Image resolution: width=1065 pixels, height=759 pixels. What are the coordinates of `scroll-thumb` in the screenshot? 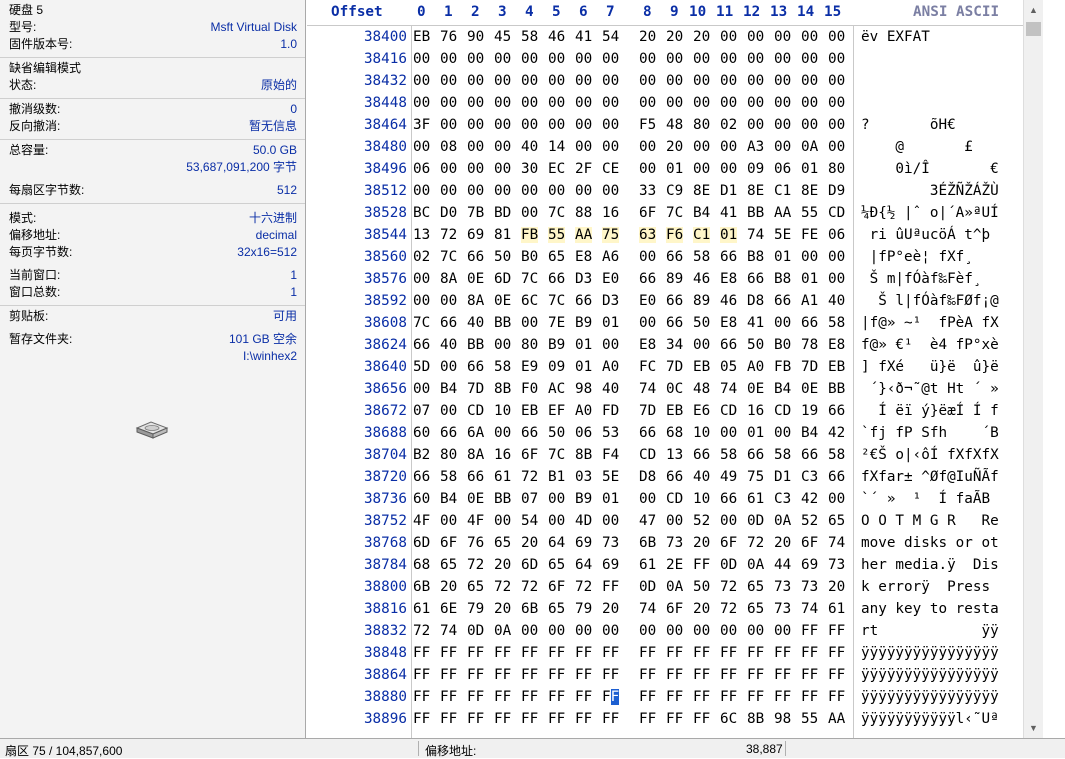 It's located at (1033, 29).